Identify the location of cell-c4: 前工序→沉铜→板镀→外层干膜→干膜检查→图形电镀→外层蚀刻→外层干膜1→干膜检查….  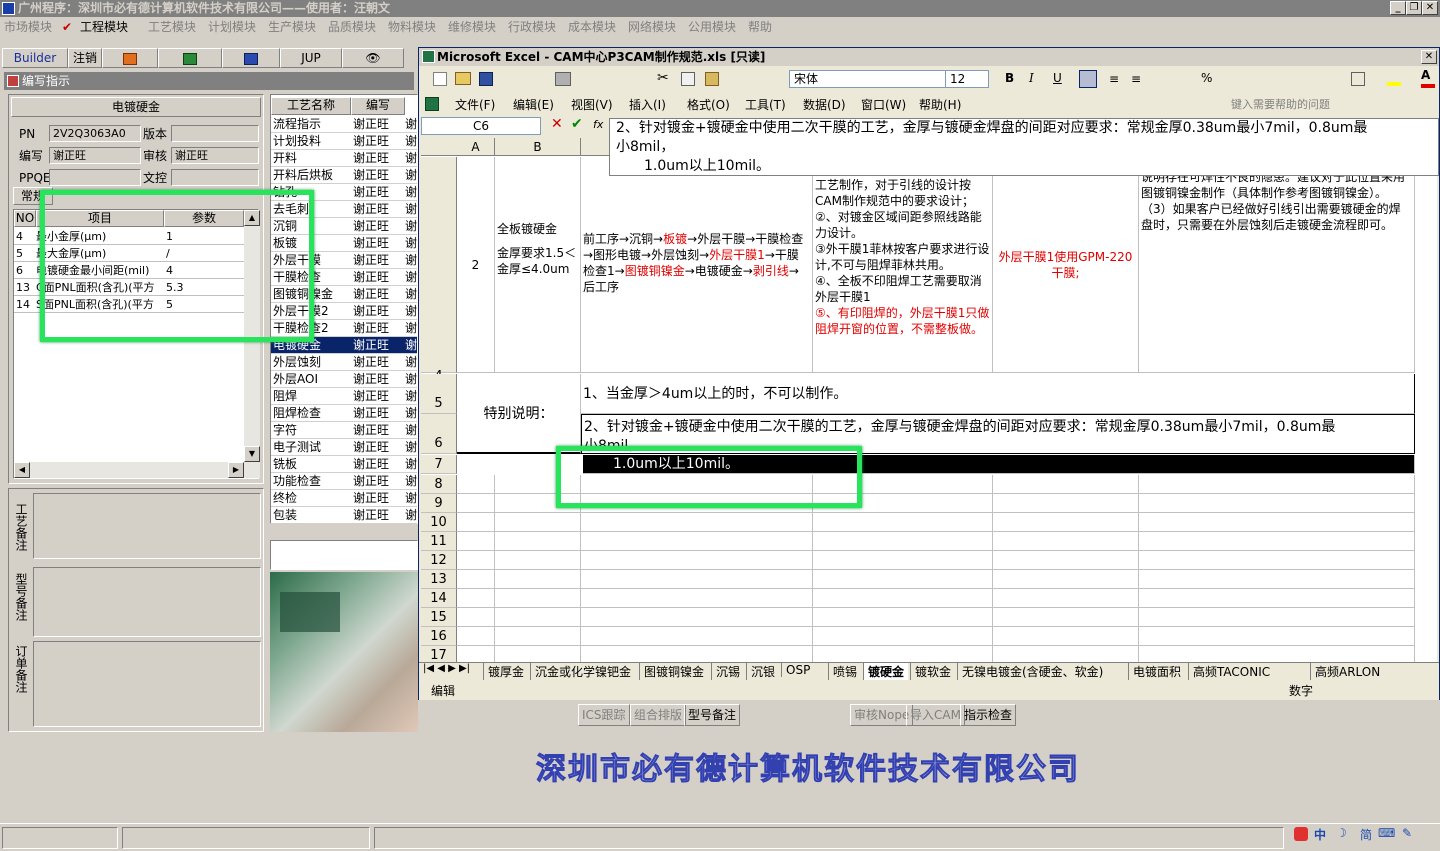
(697, 265).